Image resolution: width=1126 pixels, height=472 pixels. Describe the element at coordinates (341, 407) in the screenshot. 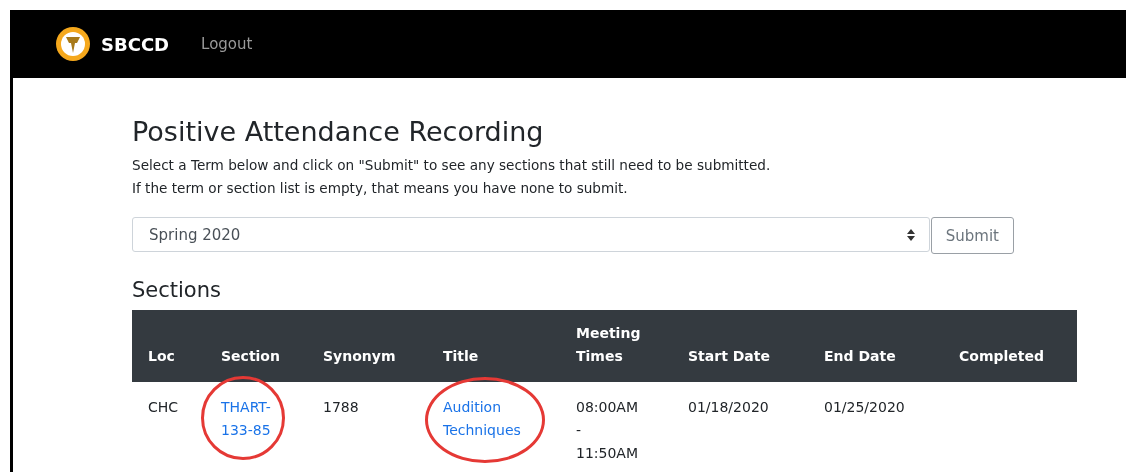

I see `table-cell-text: 1788` at that location.